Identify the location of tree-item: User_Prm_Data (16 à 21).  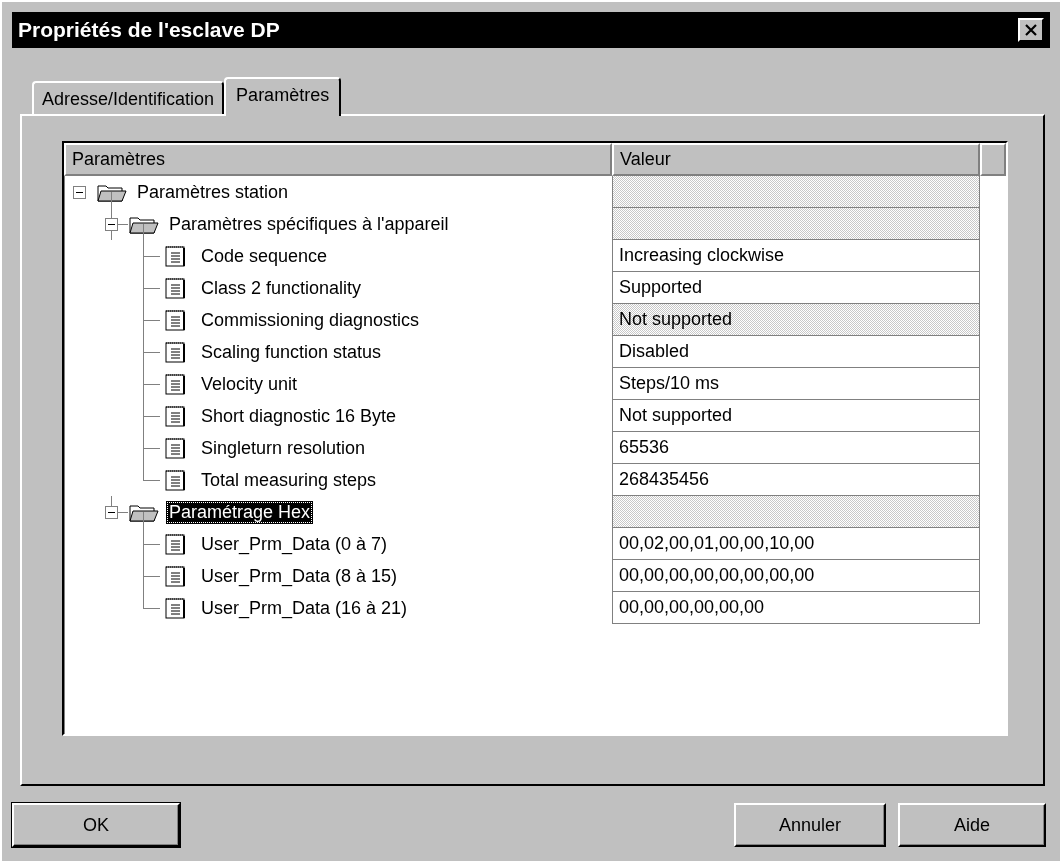
(304, 608).